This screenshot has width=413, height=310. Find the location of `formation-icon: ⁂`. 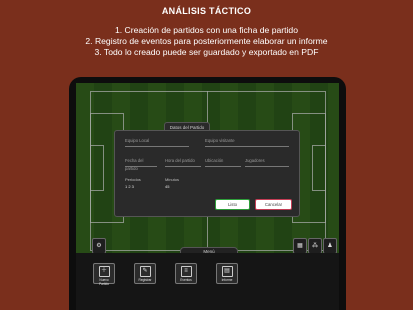

formation-icon: ⁂ is located at coordinates (315, 246).